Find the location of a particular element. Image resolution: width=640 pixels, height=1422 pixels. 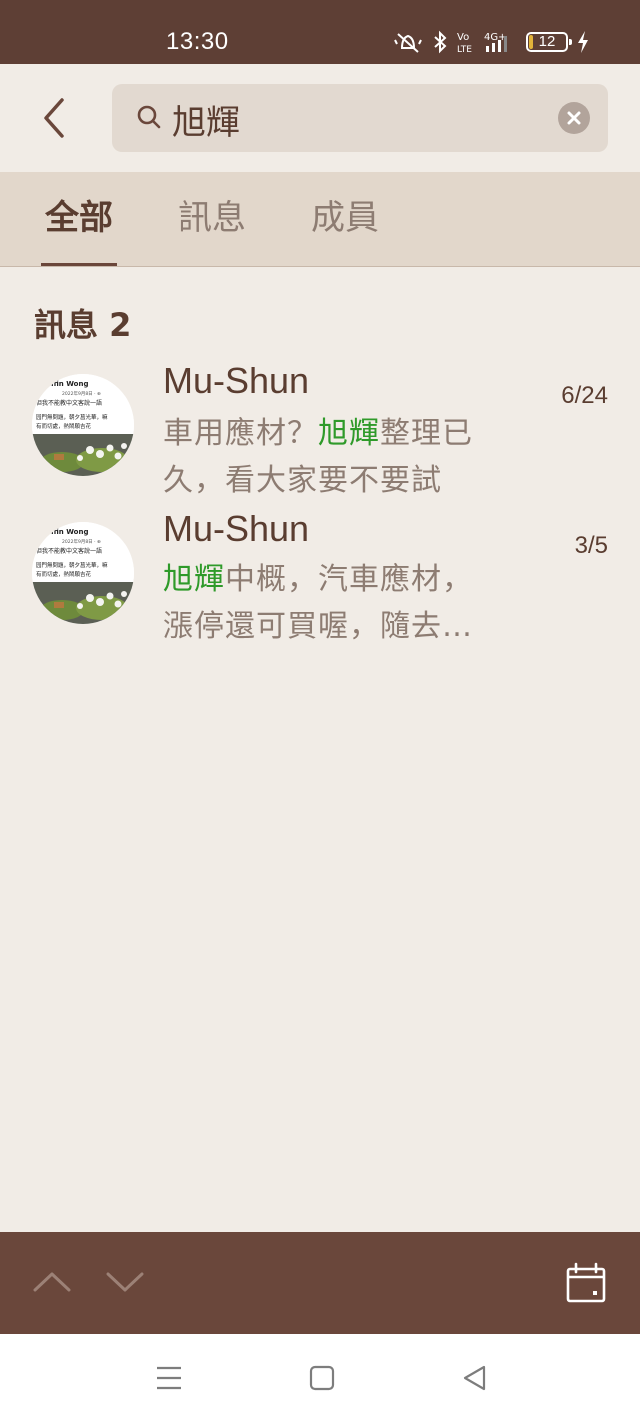

search-bar is located at coordinates (360, 118).